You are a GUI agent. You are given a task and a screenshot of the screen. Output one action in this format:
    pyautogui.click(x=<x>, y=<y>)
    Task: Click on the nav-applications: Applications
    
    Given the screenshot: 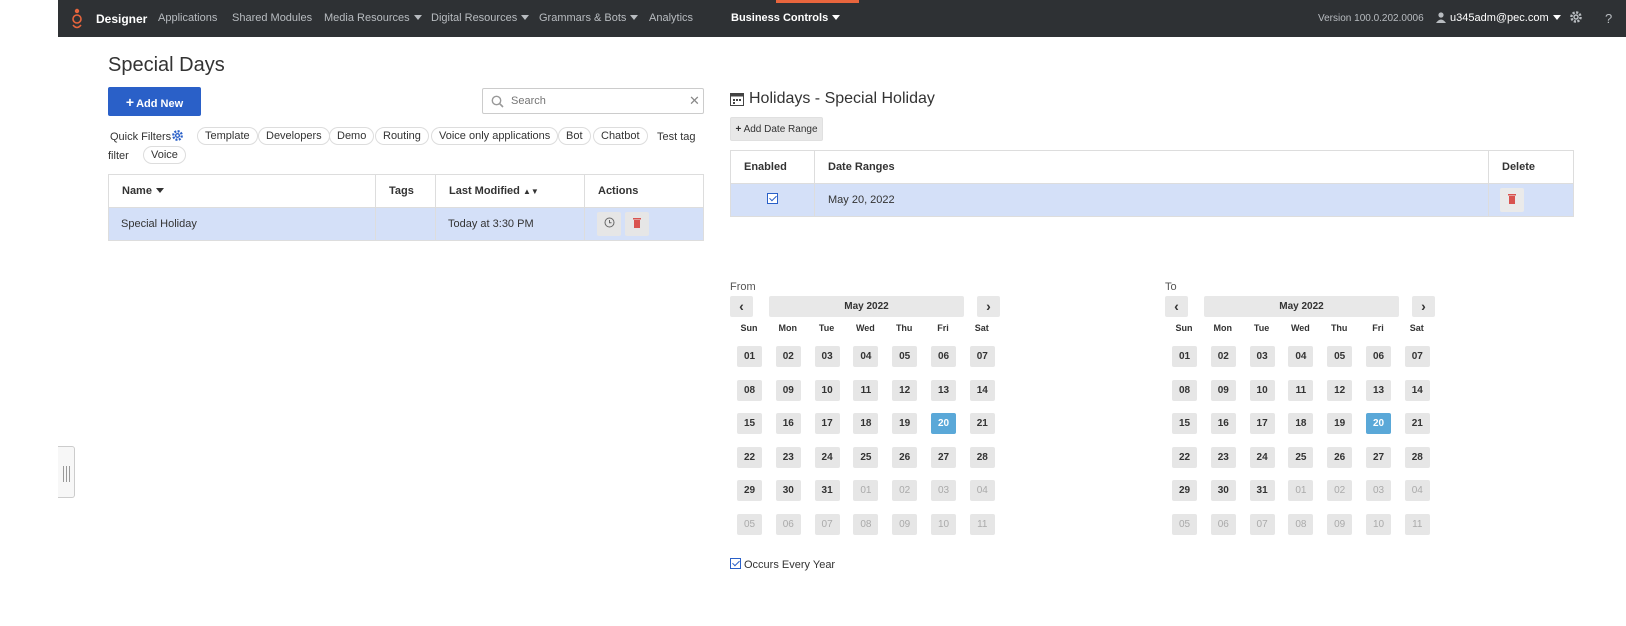 What is the action you would take?
    pyautogui.click(x=187, y=18)
    